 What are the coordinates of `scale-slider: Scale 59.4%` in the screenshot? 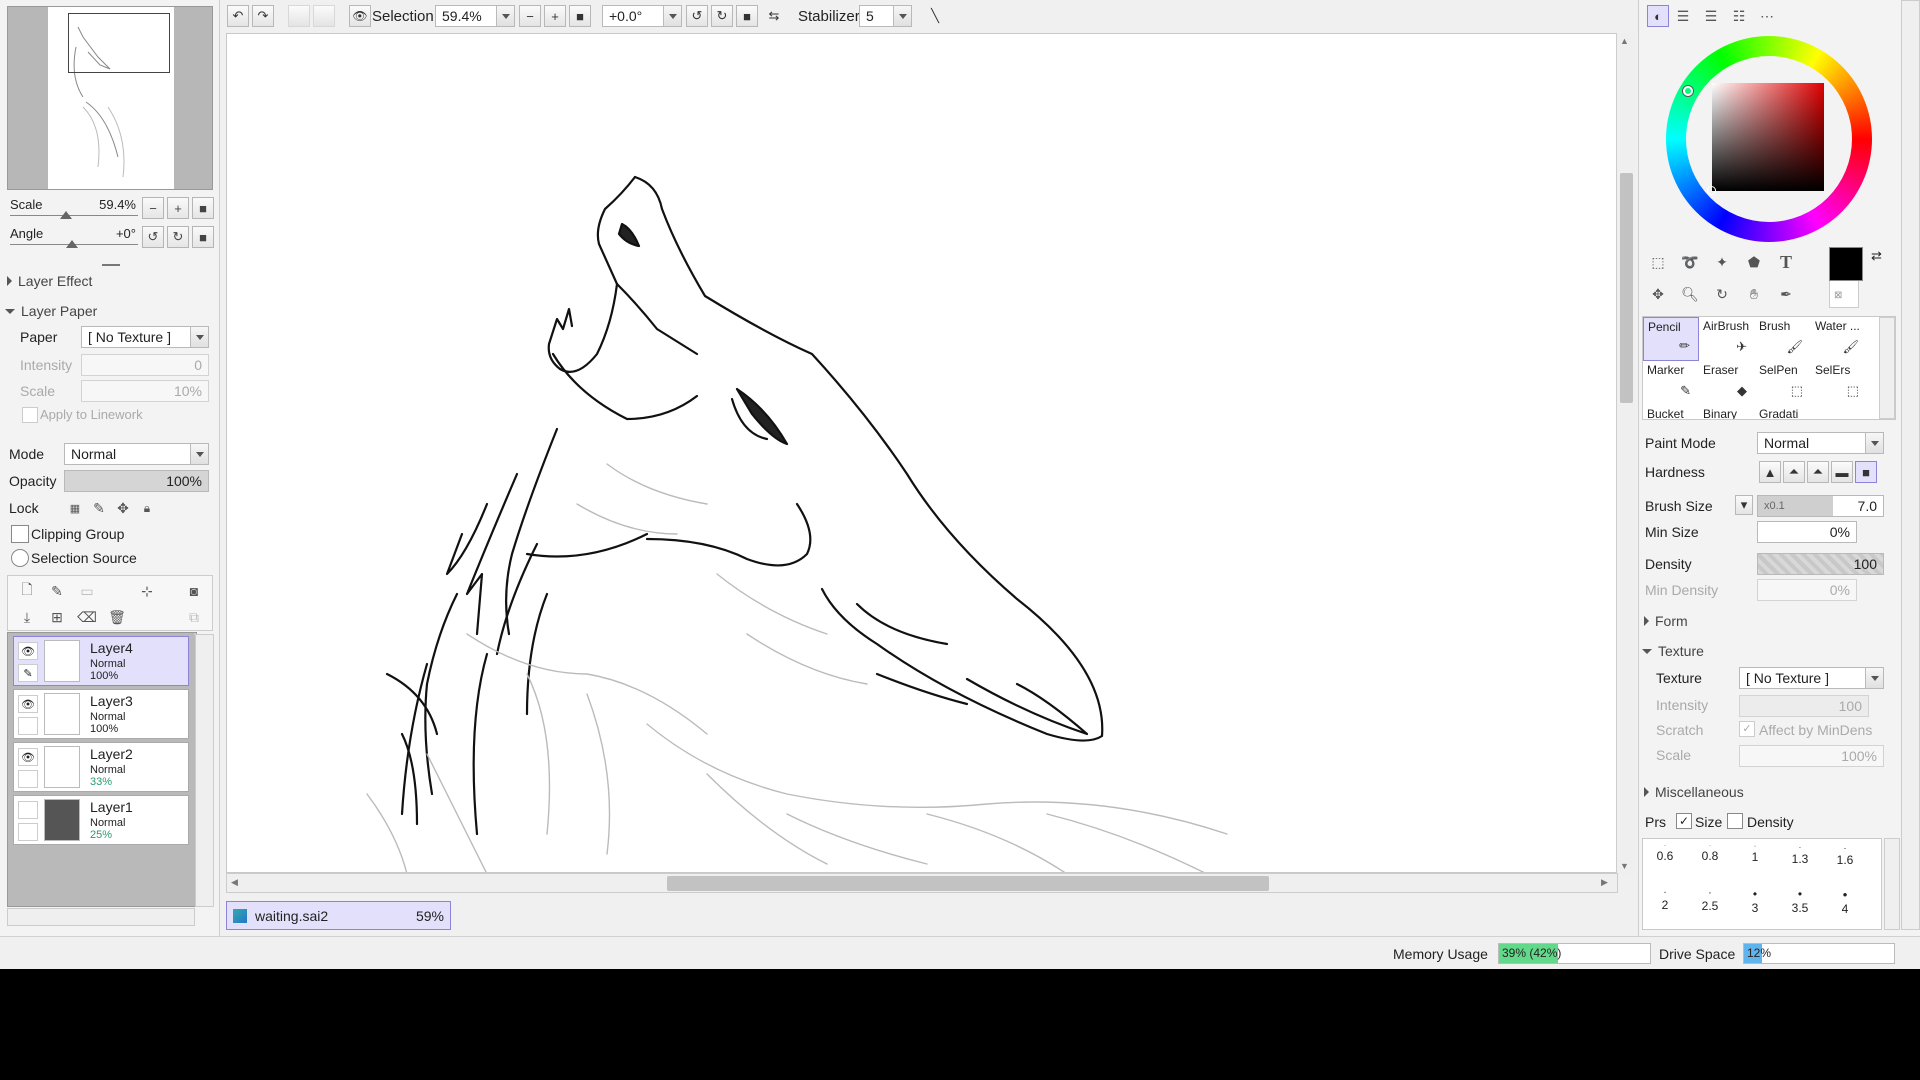 It's located at (74, 208).